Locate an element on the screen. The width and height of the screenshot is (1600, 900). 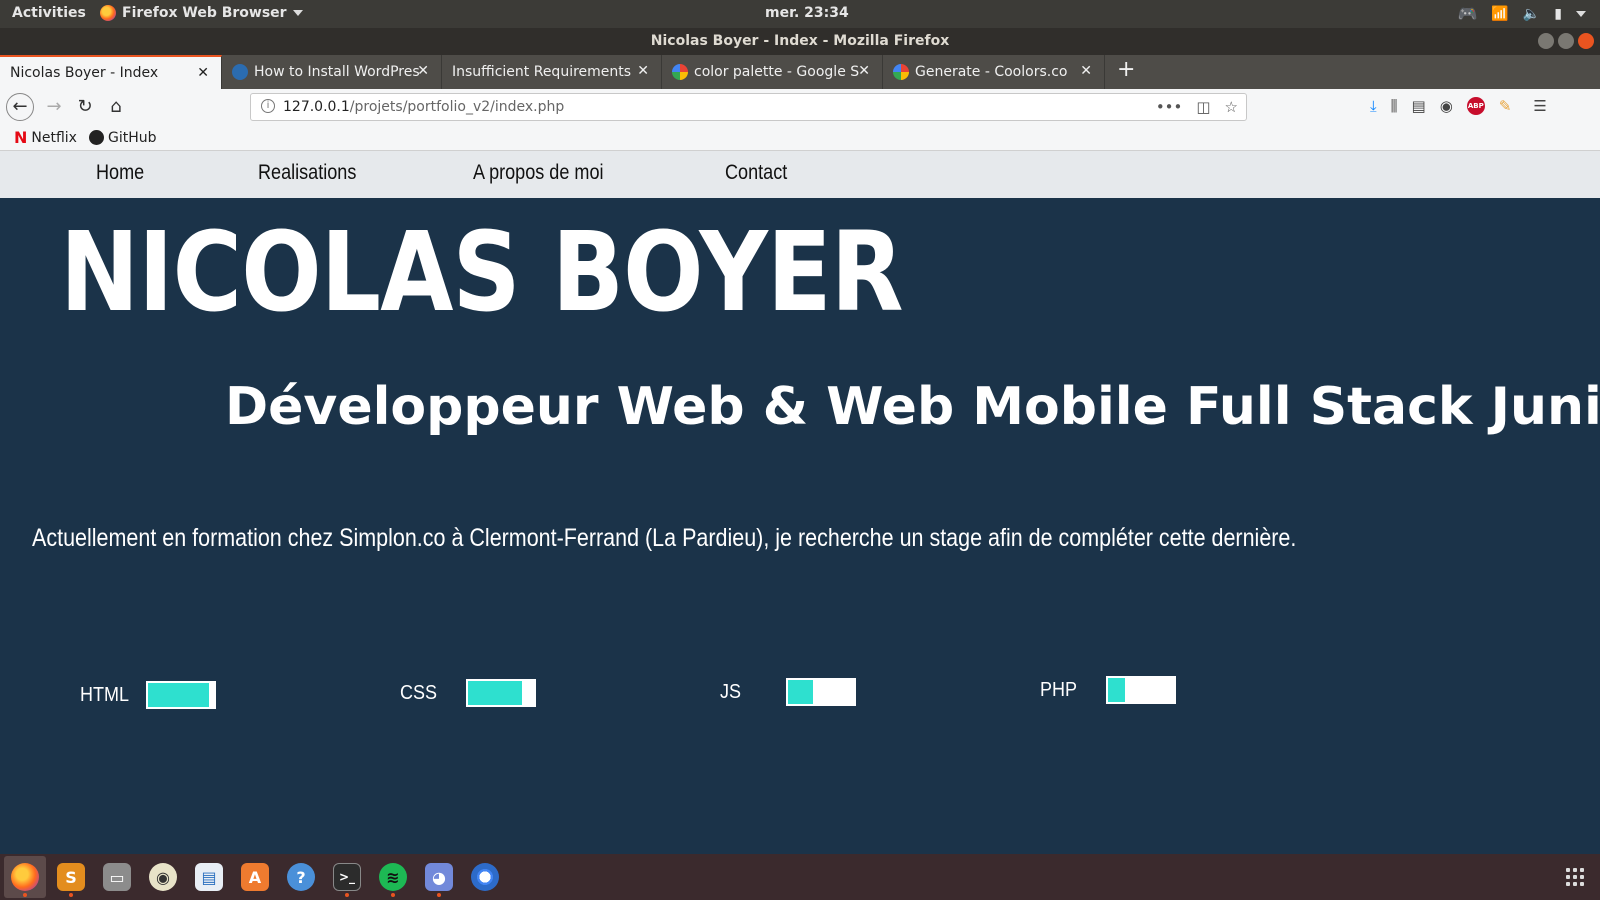
bookmark-netflix: N Netflix is located at coordinates (45, 137).